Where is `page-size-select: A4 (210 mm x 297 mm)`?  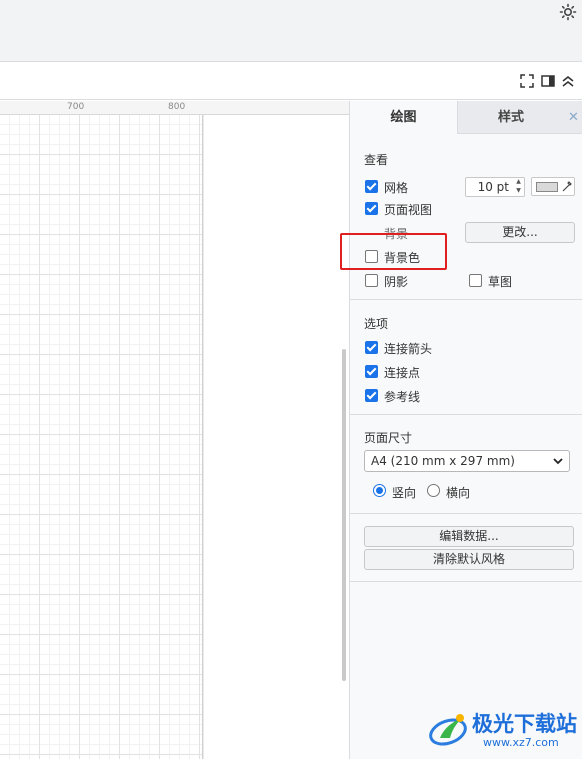 page-size-select: A4 (210 mm x 297 mm) is located at coordinates (467, 461).